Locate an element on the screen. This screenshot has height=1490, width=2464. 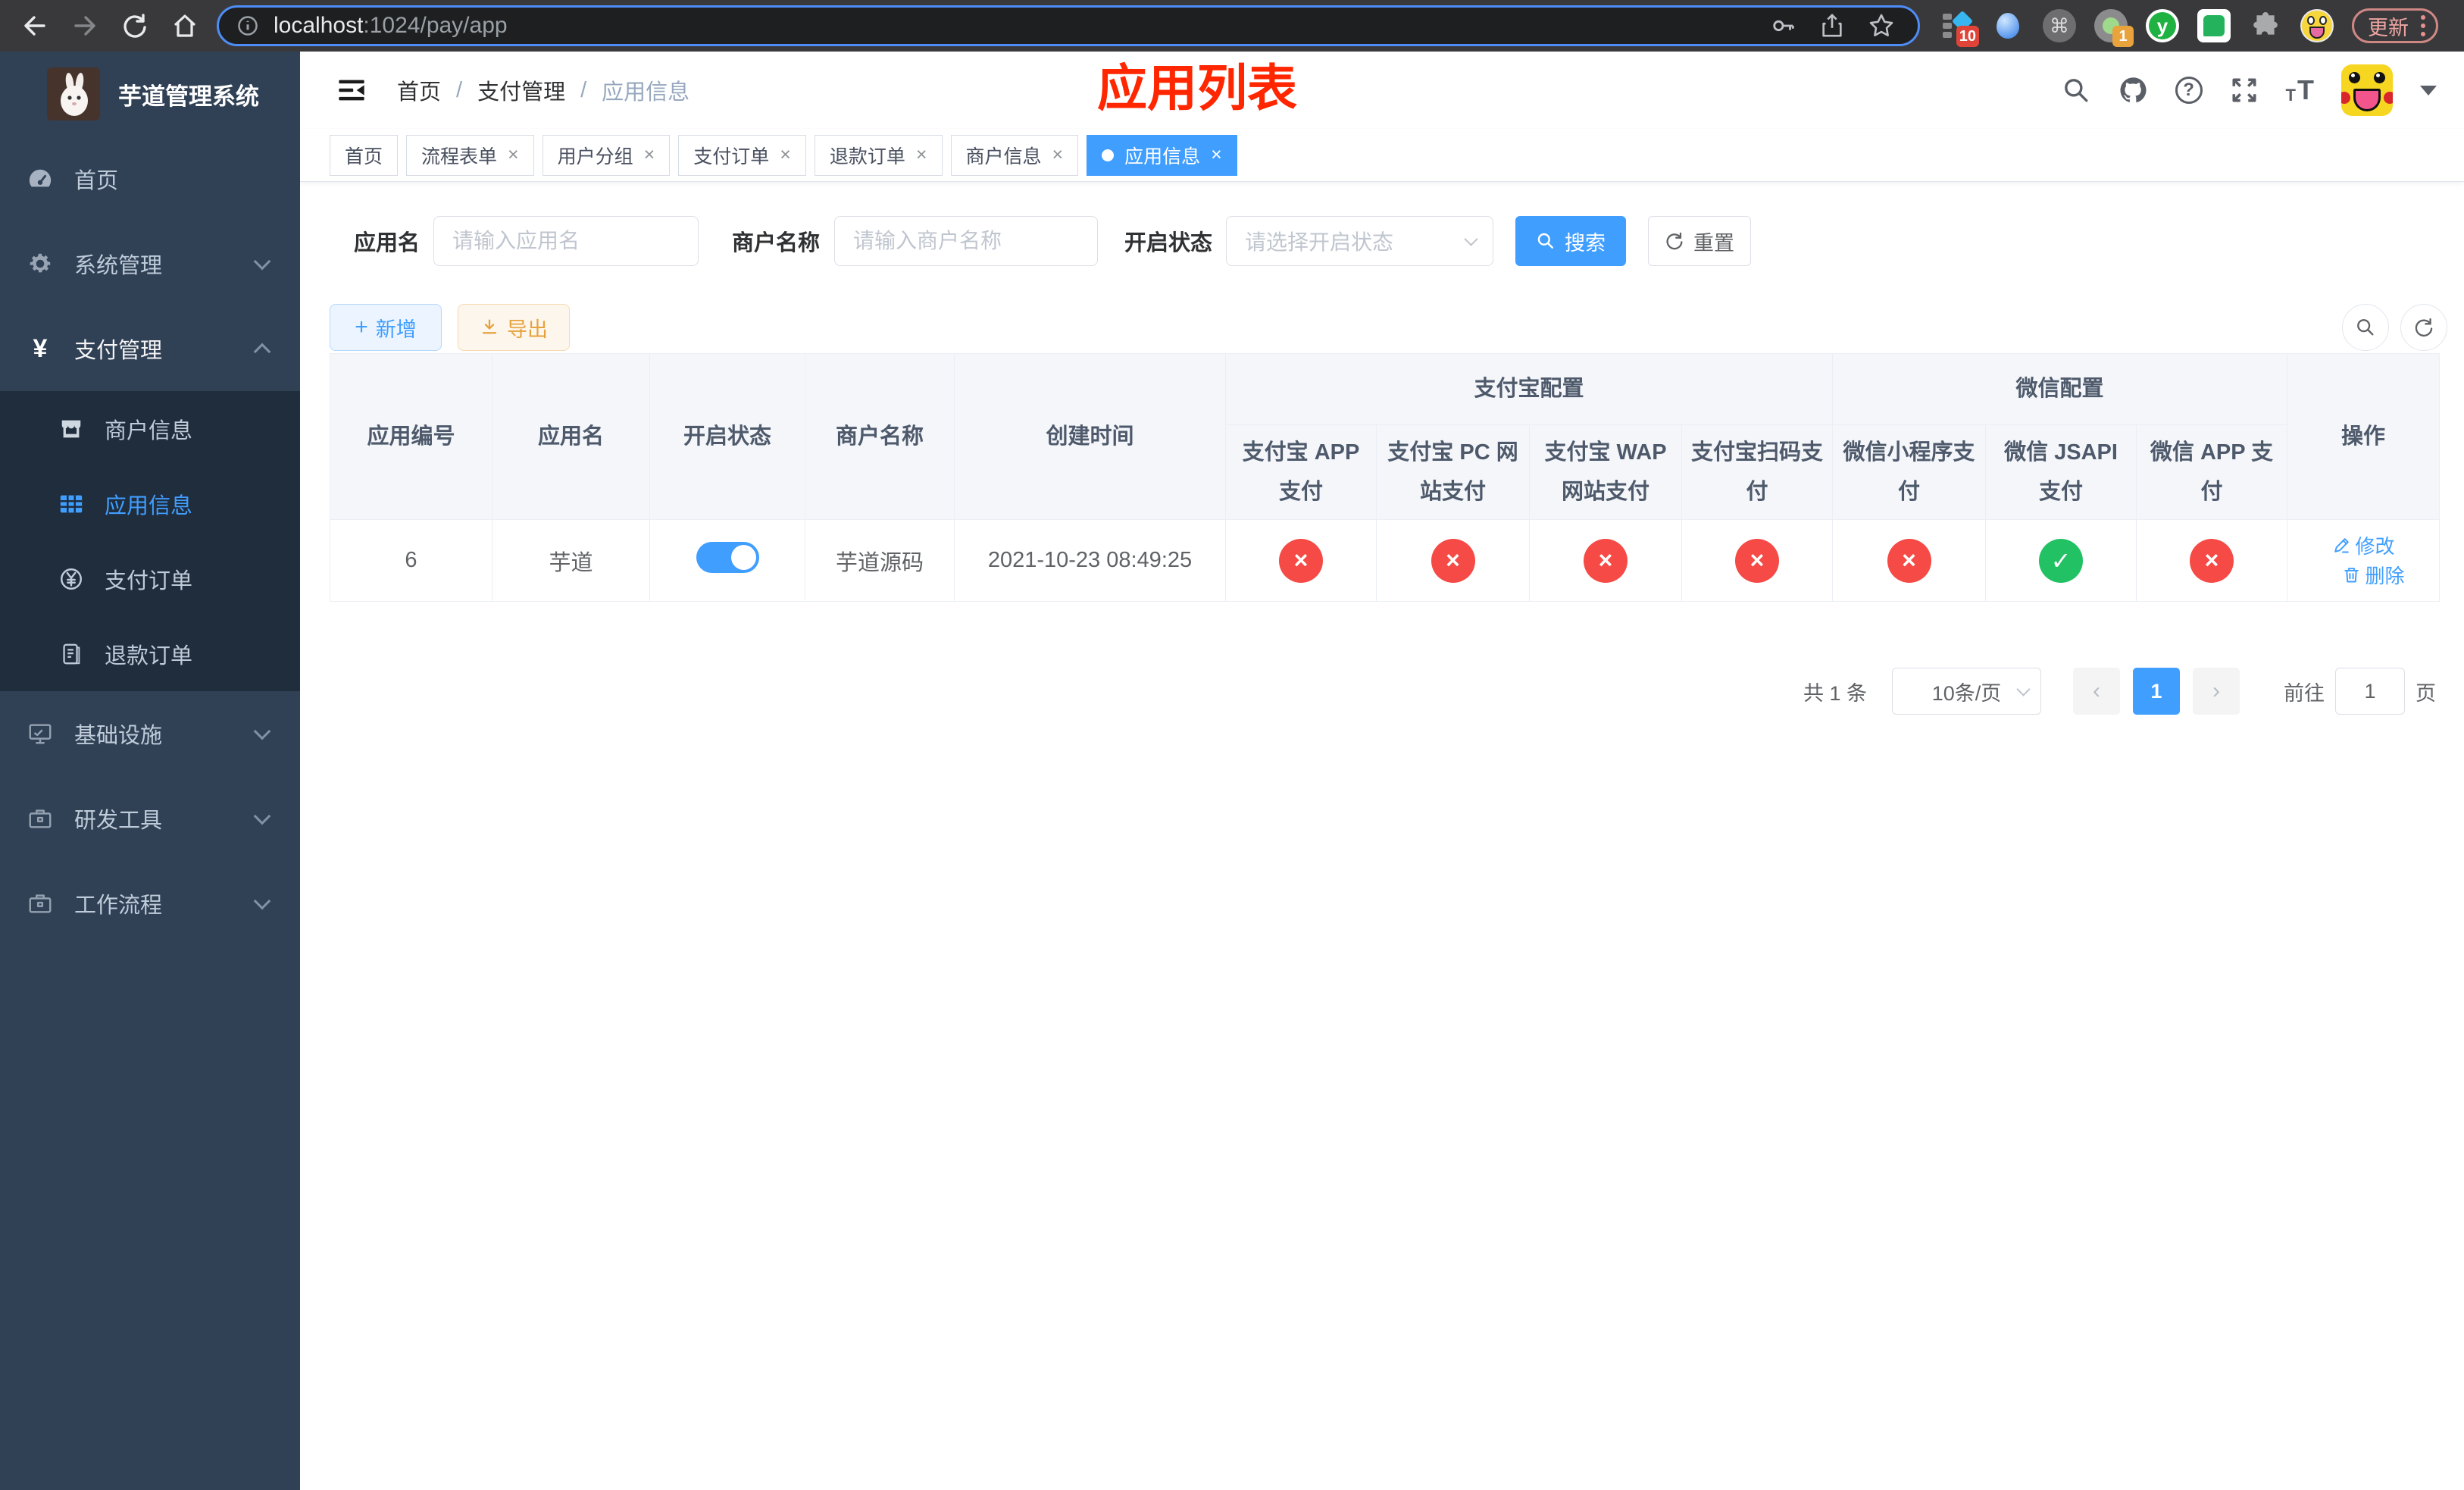
search-button: 搜索 is located at coordinates (1571, 241).